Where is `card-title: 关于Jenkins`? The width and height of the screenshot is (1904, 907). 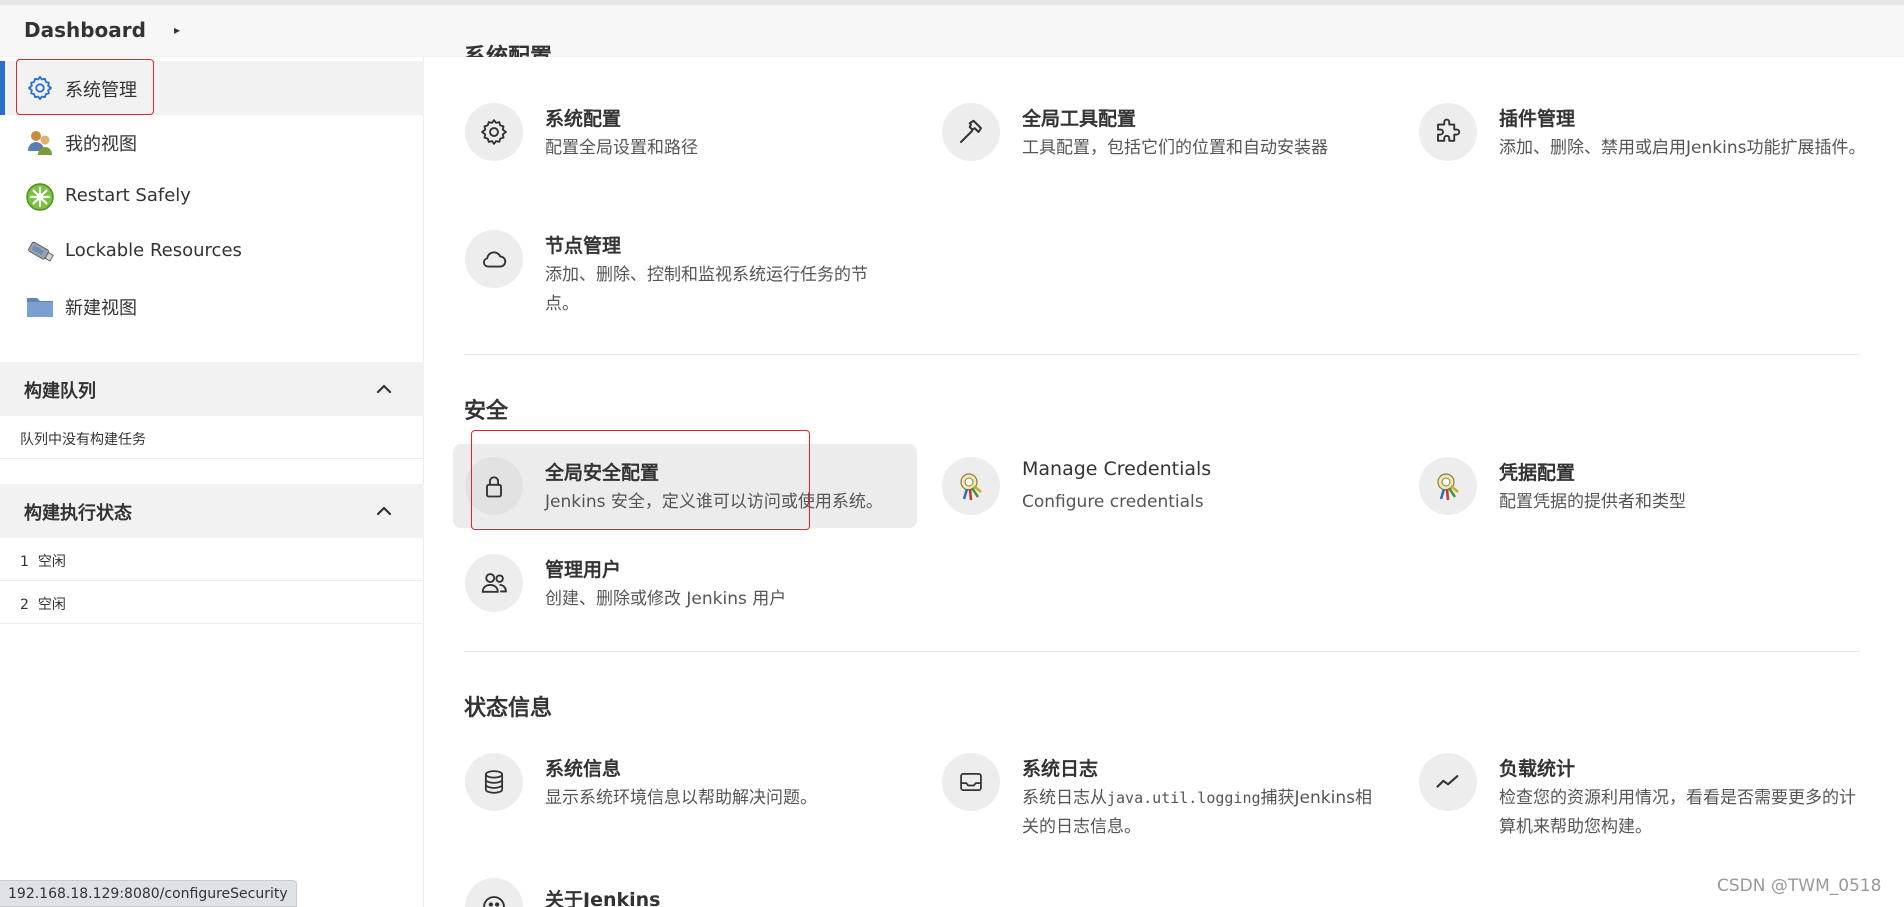
card-title: 关于Jenkins is located at coordinates (603, 898).